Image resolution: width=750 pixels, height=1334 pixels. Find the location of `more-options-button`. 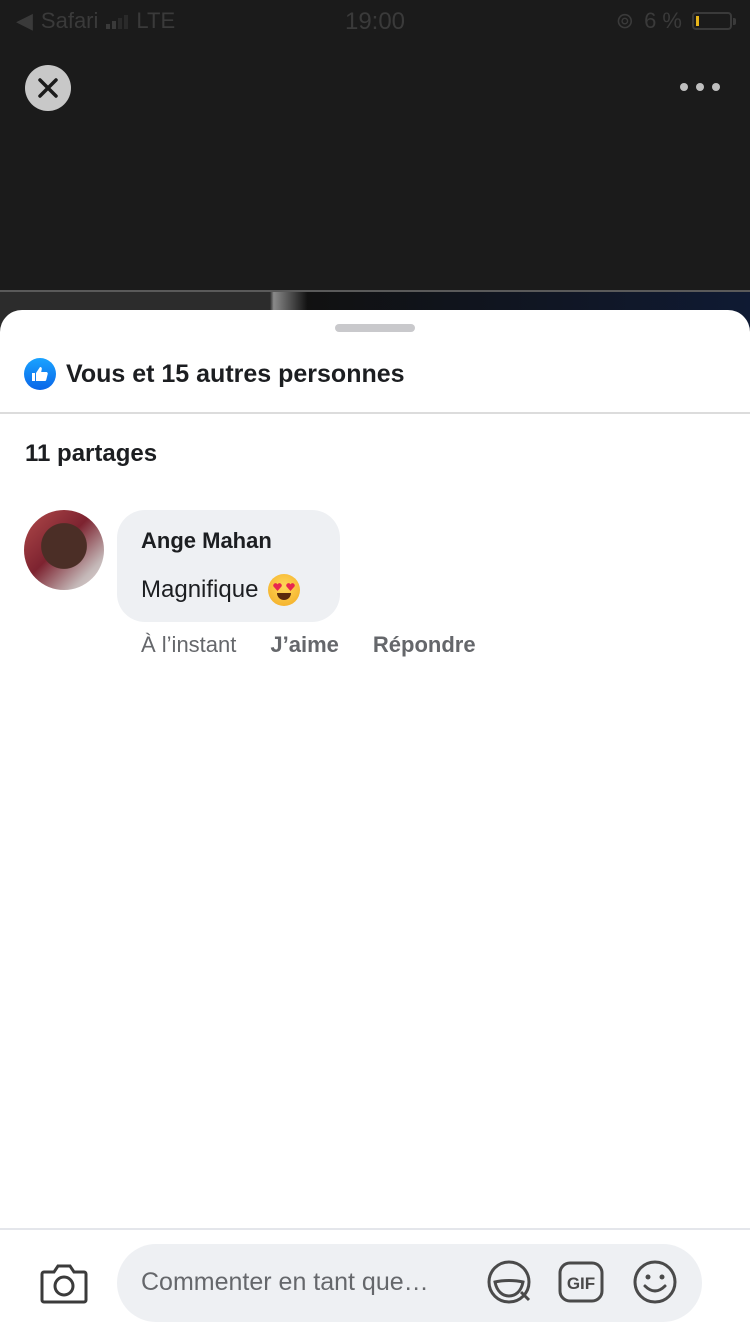

more-options-button is located at coordinates (700, 87).